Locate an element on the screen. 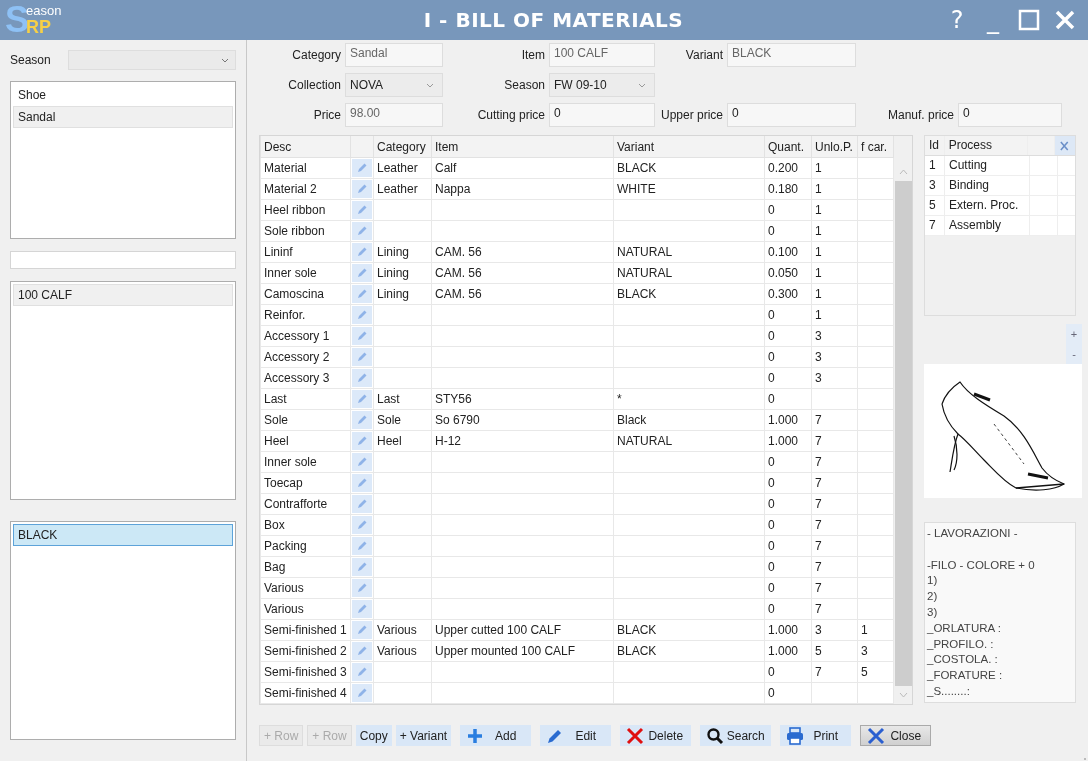 This screenshot has height=761, width=1088. table-cell: 1 is located at coordinates (834, 168).